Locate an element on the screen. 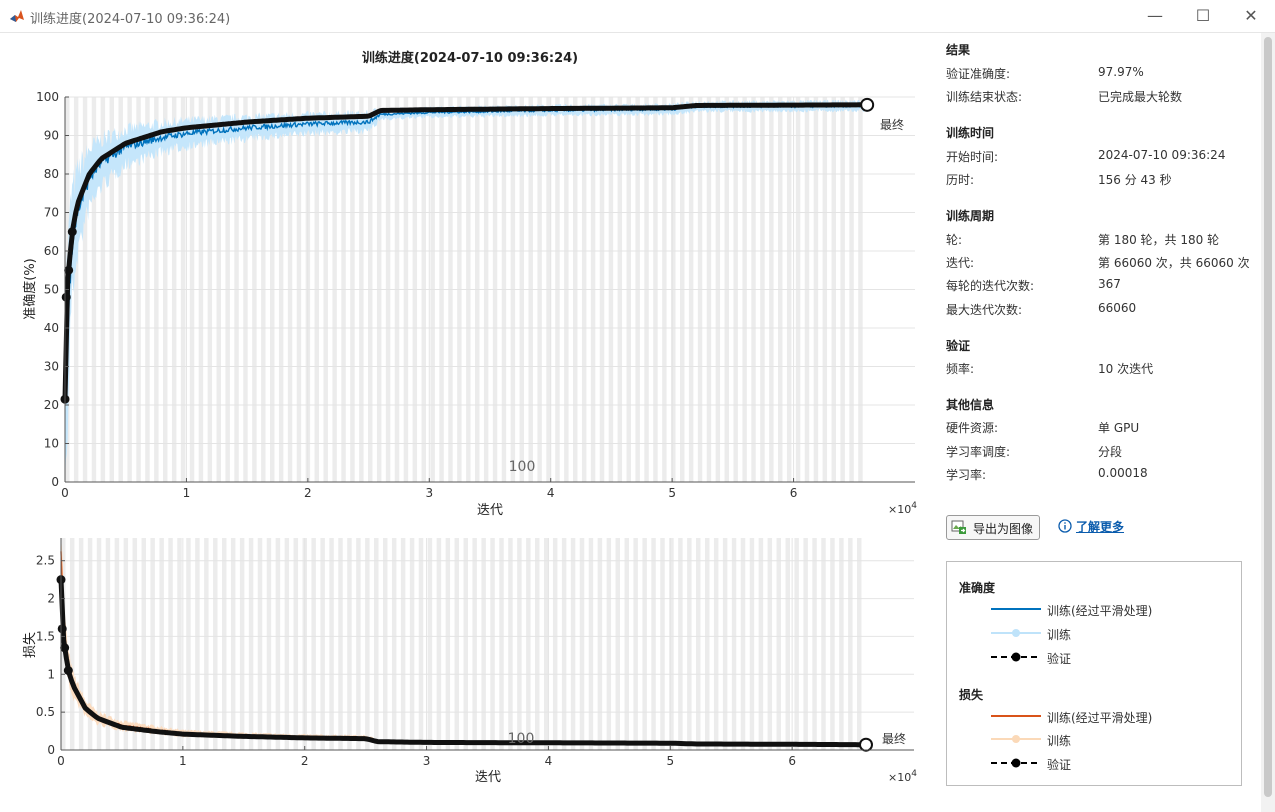  accuracy-x-exponent-power: 4 is located at coordinates (914, 506).